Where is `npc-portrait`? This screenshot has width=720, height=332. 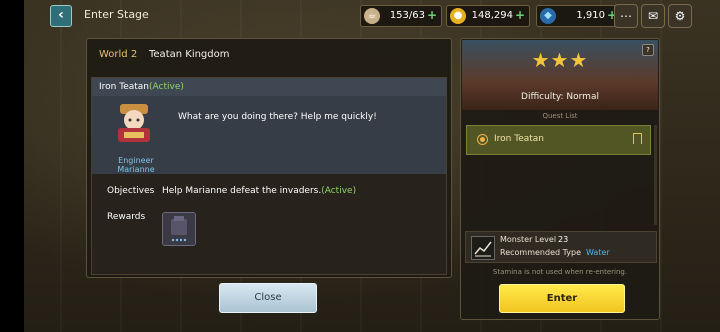
npc-portrait is located at coordinates (134, 123).